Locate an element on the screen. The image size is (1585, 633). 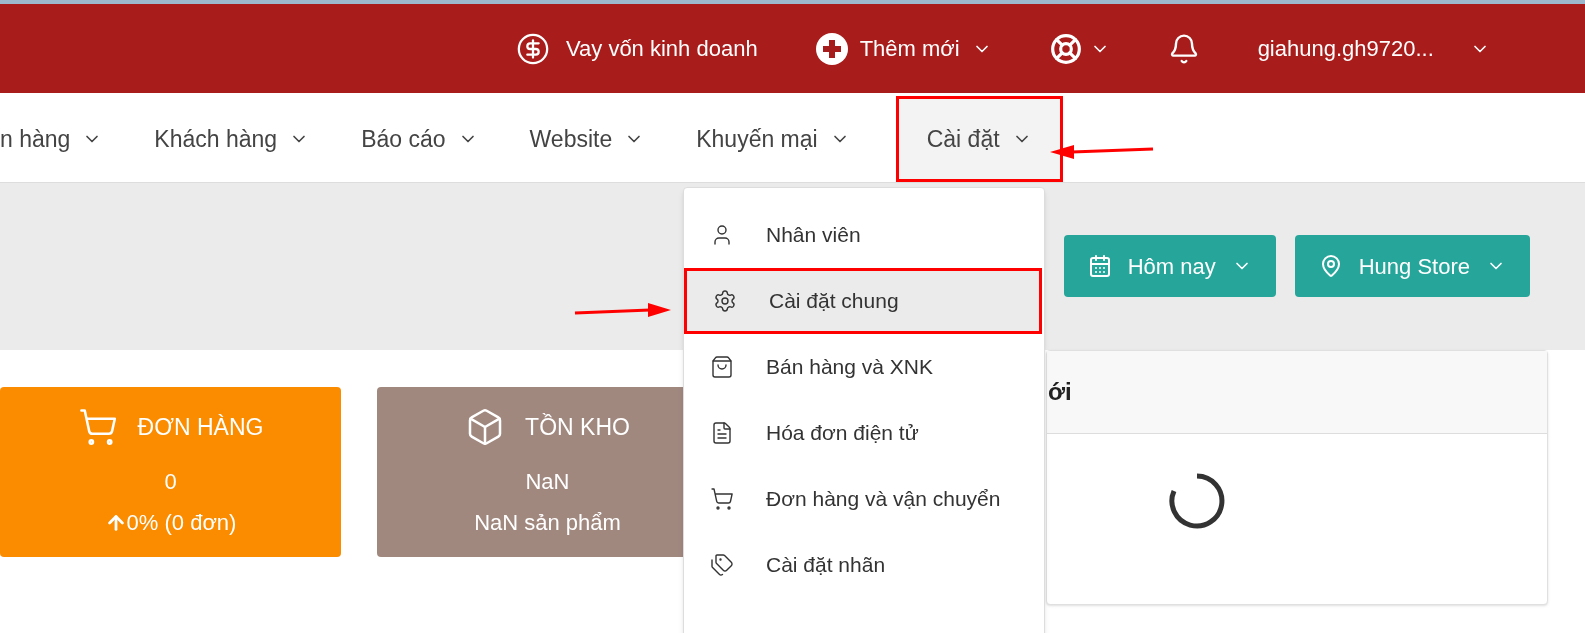
loan-link: Vay vốn kinh doanh is located at coordinates (637, 48).